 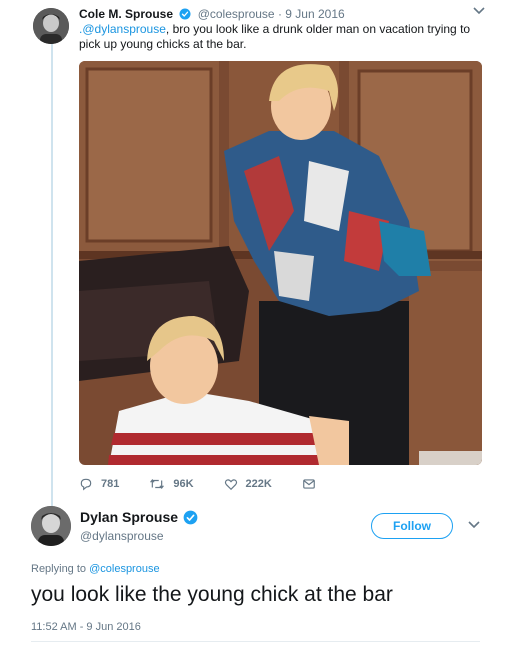 What do you see at coordinates (236, 14) in the screenshot?
I see `author-handle: @colesprouse` at bounding box center [236, 14].